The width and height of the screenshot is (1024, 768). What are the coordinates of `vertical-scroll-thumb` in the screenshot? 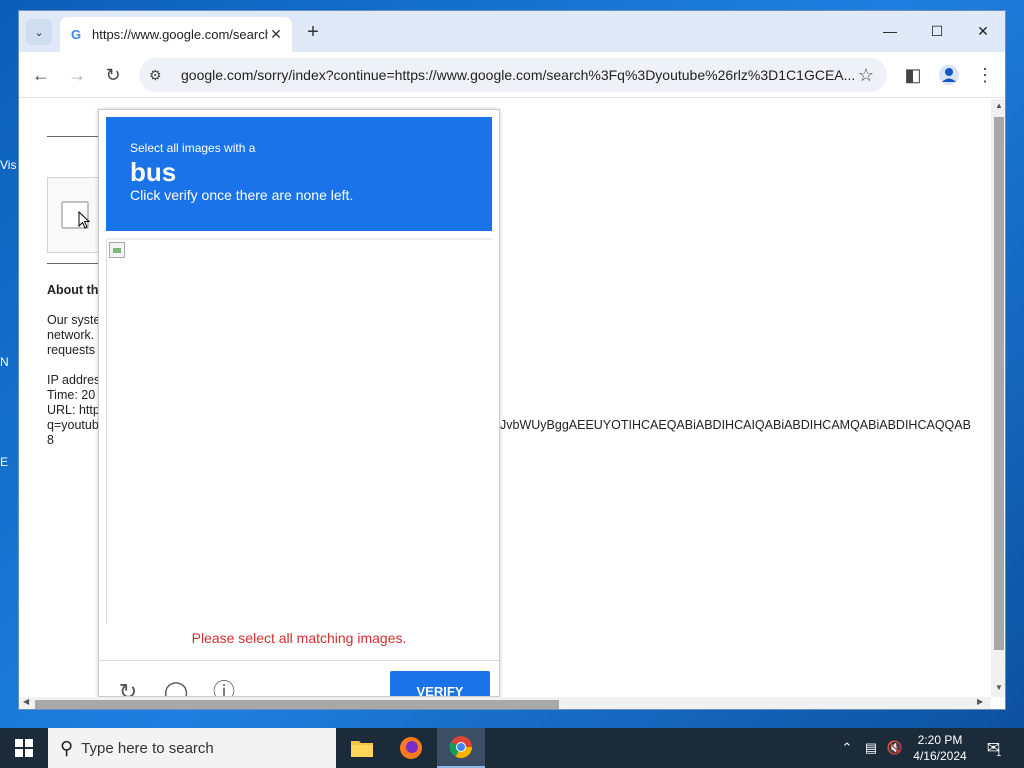 It's located at (999, 383).